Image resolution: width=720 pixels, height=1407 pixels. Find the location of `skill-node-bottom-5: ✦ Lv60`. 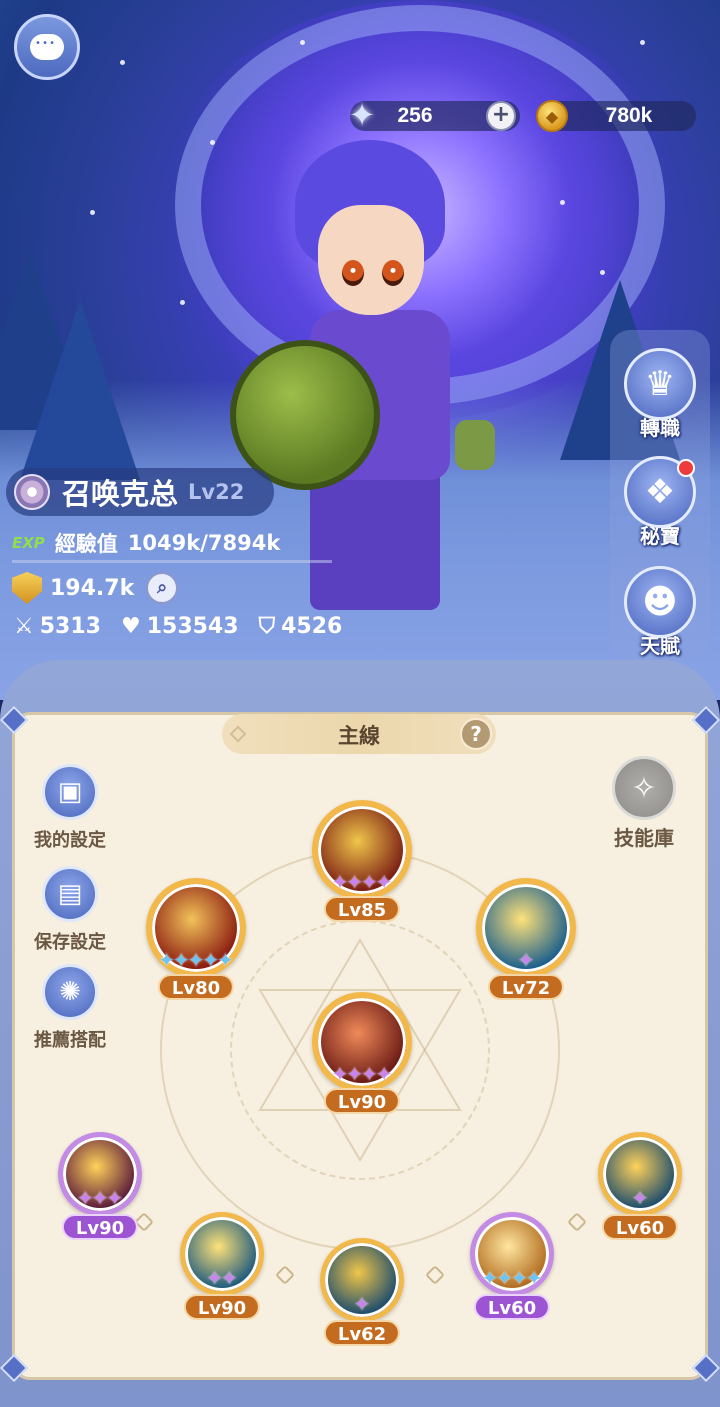

skill-node-bottom-5: ✦ Lv60 is located at coordinates (640, 1207).